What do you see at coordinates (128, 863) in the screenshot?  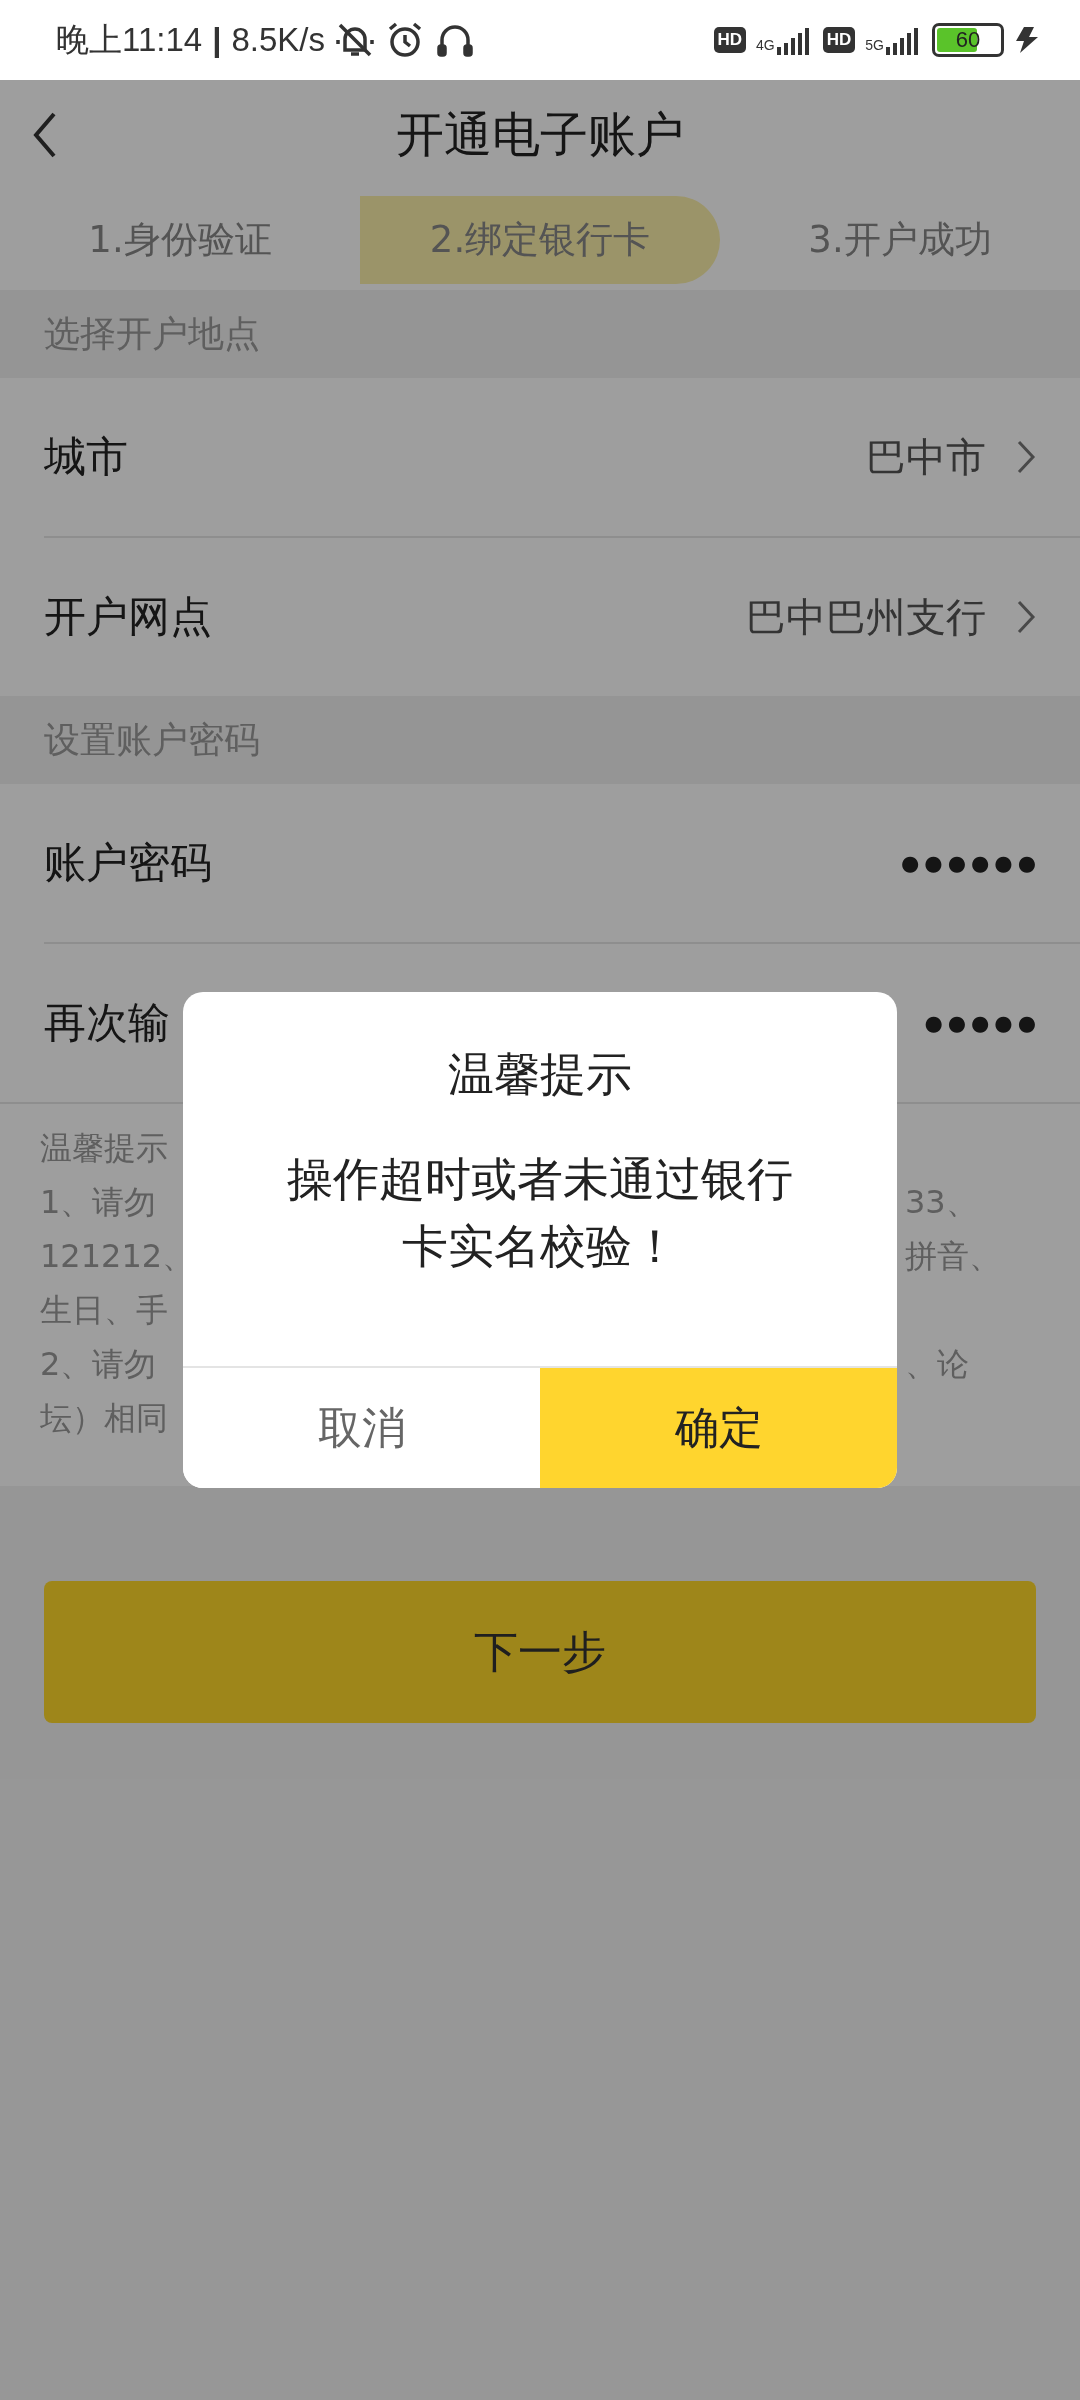 I see `row-label: 账户密码` at bounding box center [128, 863].